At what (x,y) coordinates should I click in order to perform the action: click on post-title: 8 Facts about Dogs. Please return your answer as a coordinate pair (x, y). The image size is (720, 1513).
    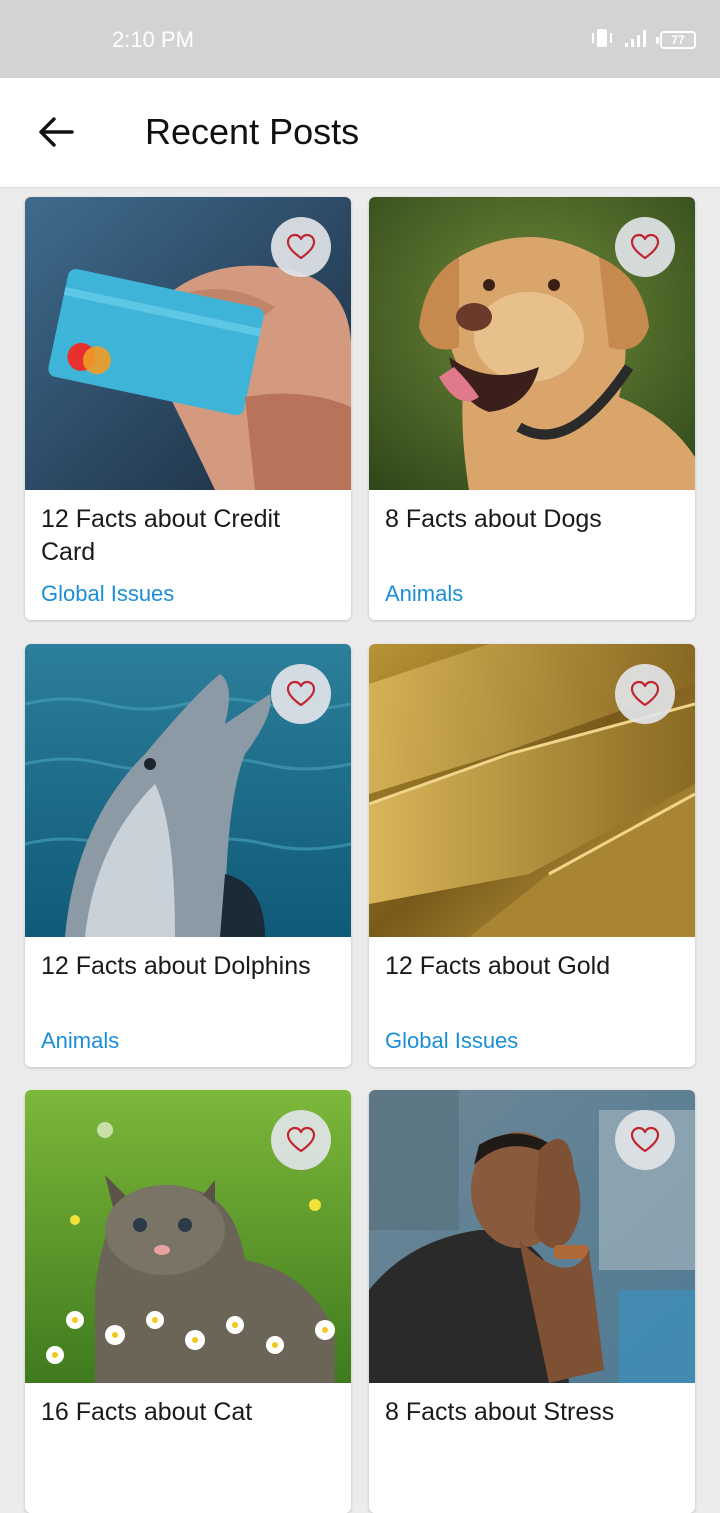
    Looking at the image, I should click on (493, 519).